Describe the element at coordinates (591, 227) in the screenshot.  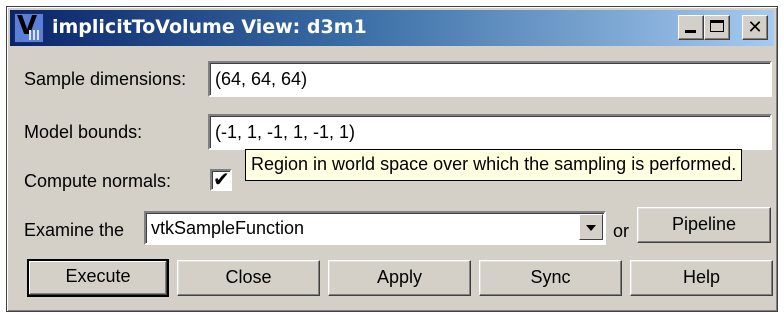
I see `dropdown-arrow-icon` at that location.